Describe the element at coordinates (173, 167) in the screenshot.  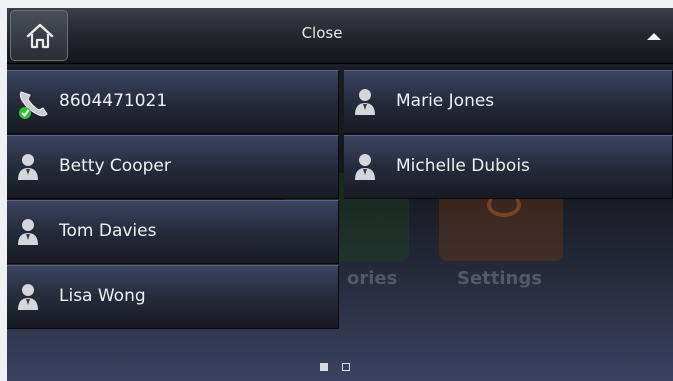
I see `contact-tile-betty-cooper: Betty Cooper` at that location.